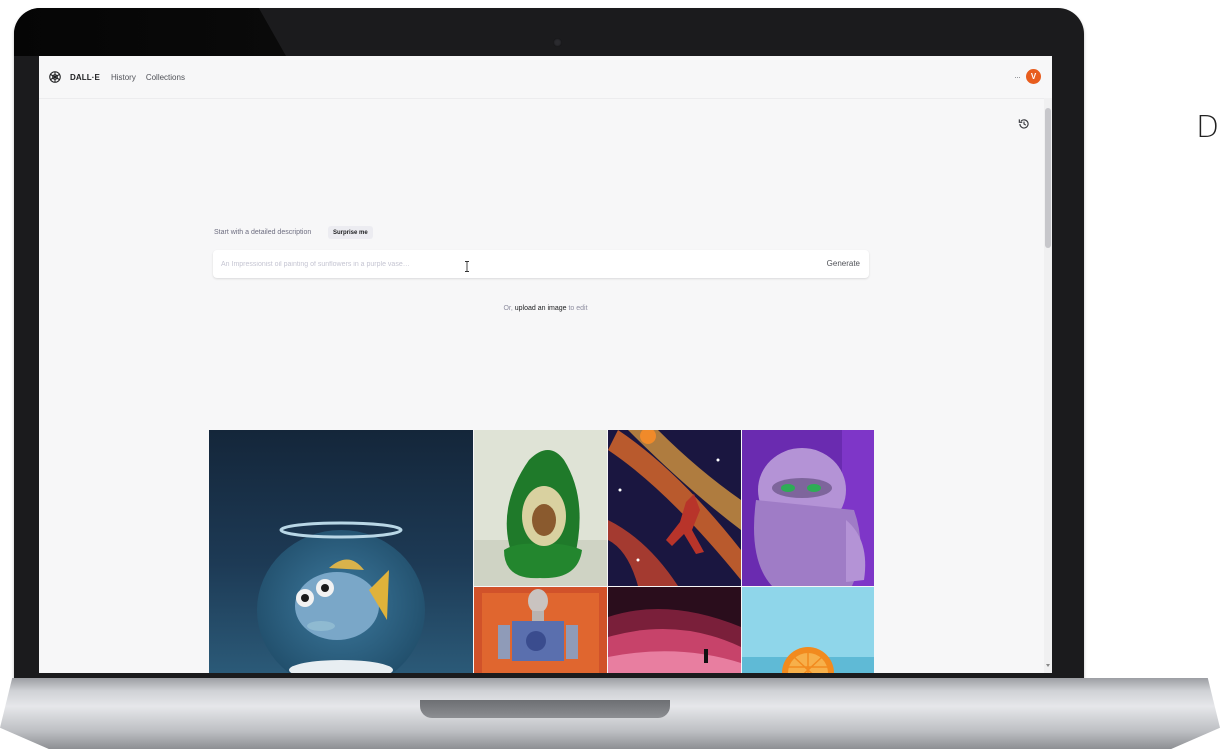  I want to click on nav-collections-link: Collections, so click(165, 77).